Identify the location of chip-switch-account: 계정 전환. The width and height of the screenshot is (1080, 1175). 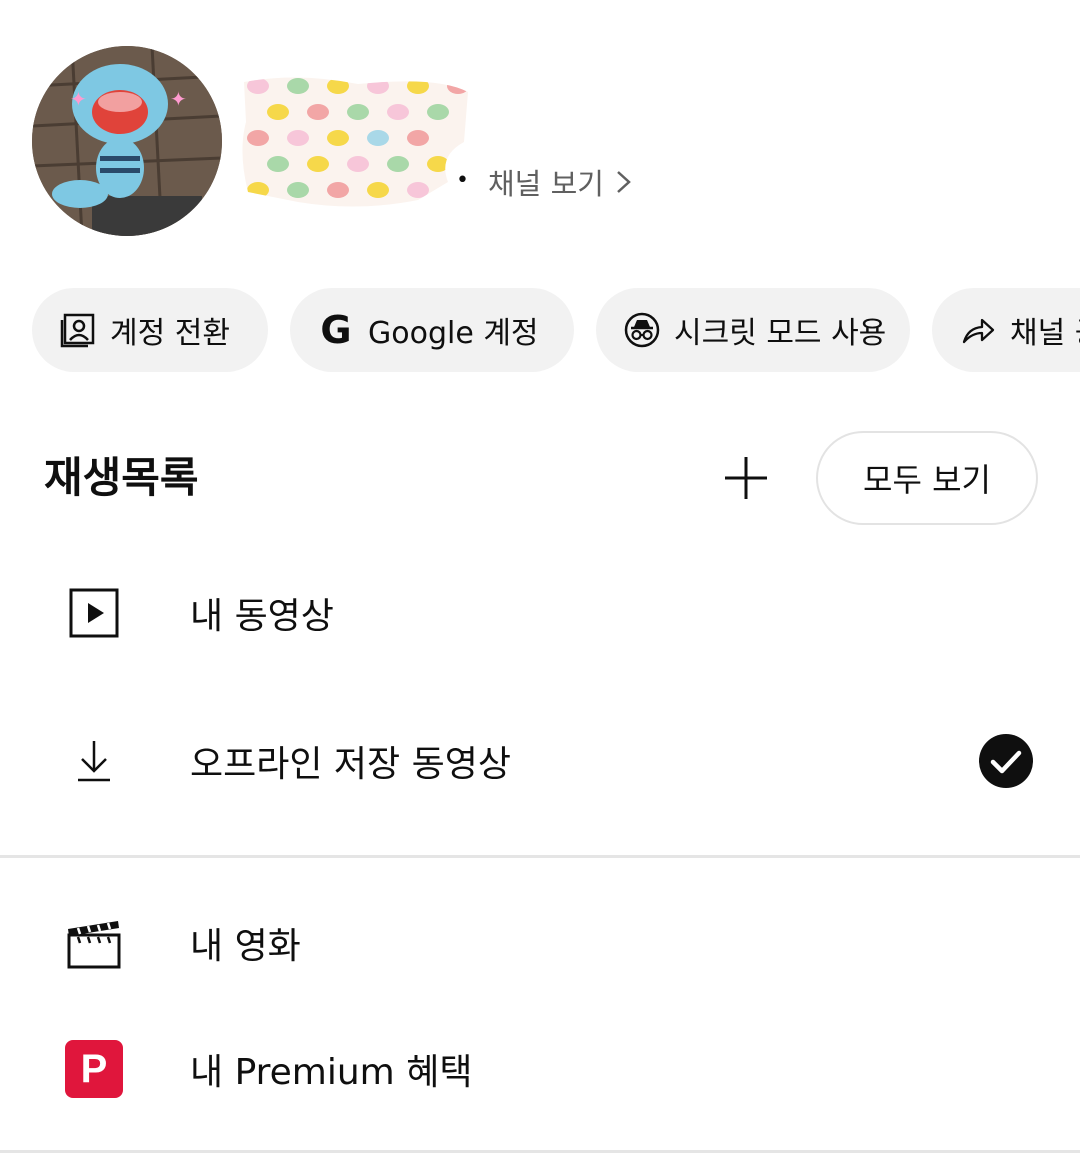
(150, 330).